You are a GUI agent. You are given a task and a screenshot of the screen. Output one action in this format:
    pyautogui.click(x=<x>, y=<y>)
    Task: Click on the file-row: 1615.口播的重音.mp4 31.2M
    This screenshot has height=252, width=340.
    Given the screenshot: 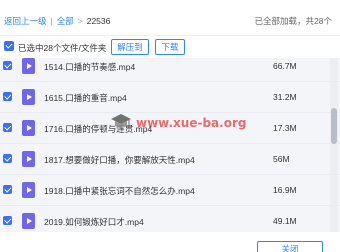 What is the action you would take?
    pyautogui.click(x=170, y=97)
    